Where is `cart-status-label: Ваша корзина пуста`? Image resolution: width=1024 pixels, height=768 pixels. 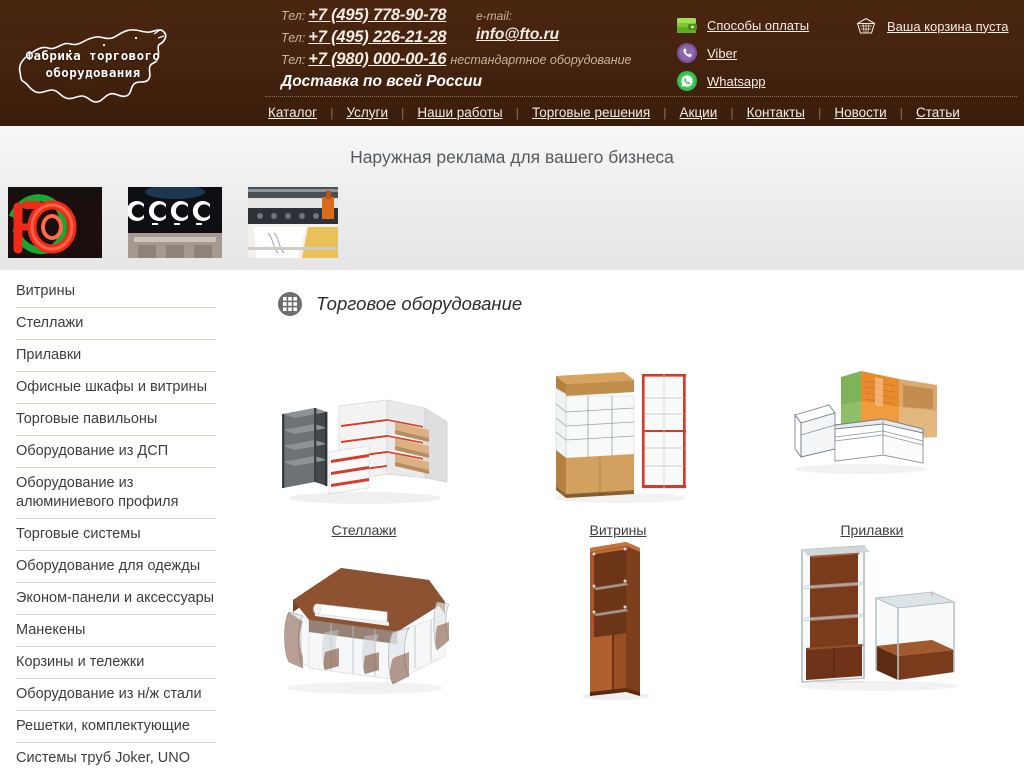 cart-status-label: Ваша корзина пуста is located at coordinates (948, 26).